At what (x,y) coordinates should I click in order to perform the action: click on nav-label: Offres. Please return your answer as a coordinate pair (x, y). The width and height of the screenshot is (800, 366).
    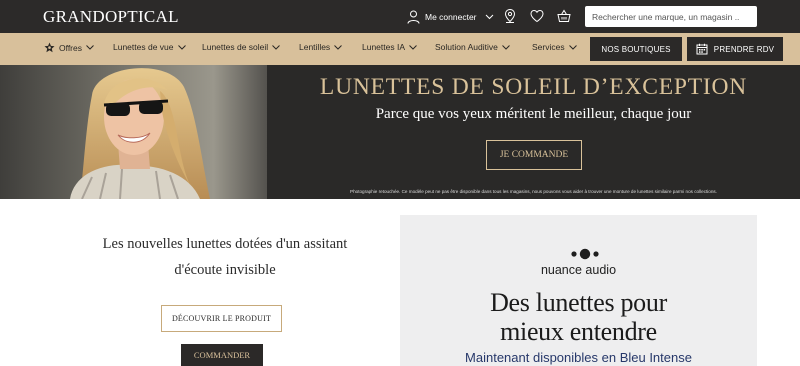
    Looking at the image, I should click on (70, 47).